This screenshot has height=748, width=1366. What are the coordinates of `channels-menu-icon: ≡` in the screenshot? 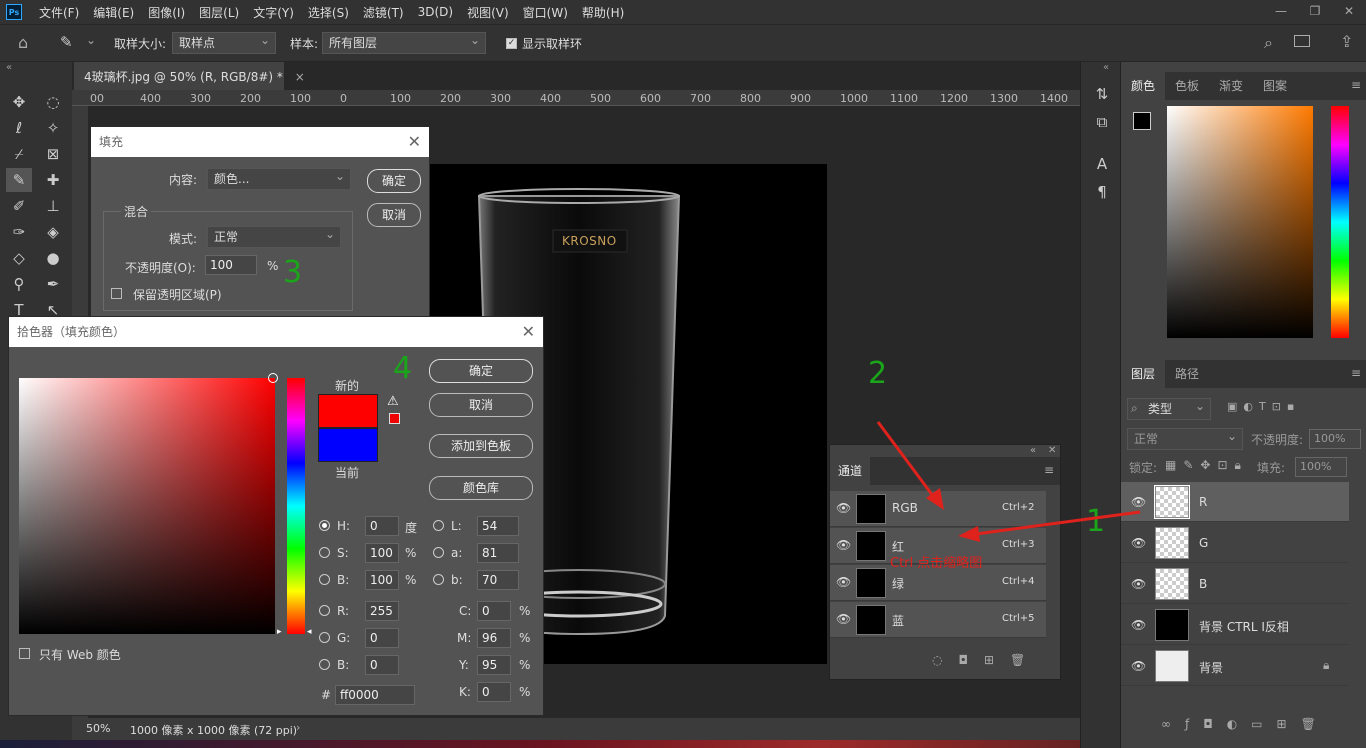 It's located at (1049, 470).